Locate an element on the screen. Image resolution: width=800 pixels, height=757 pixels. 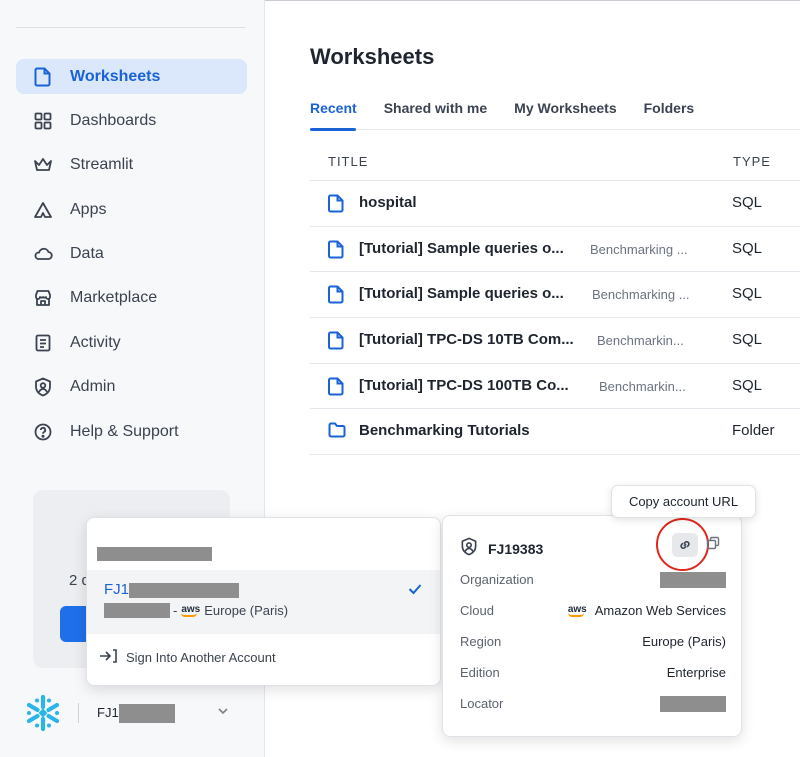
sidebar-item-label: Activity is located at coordinates (95, 342).